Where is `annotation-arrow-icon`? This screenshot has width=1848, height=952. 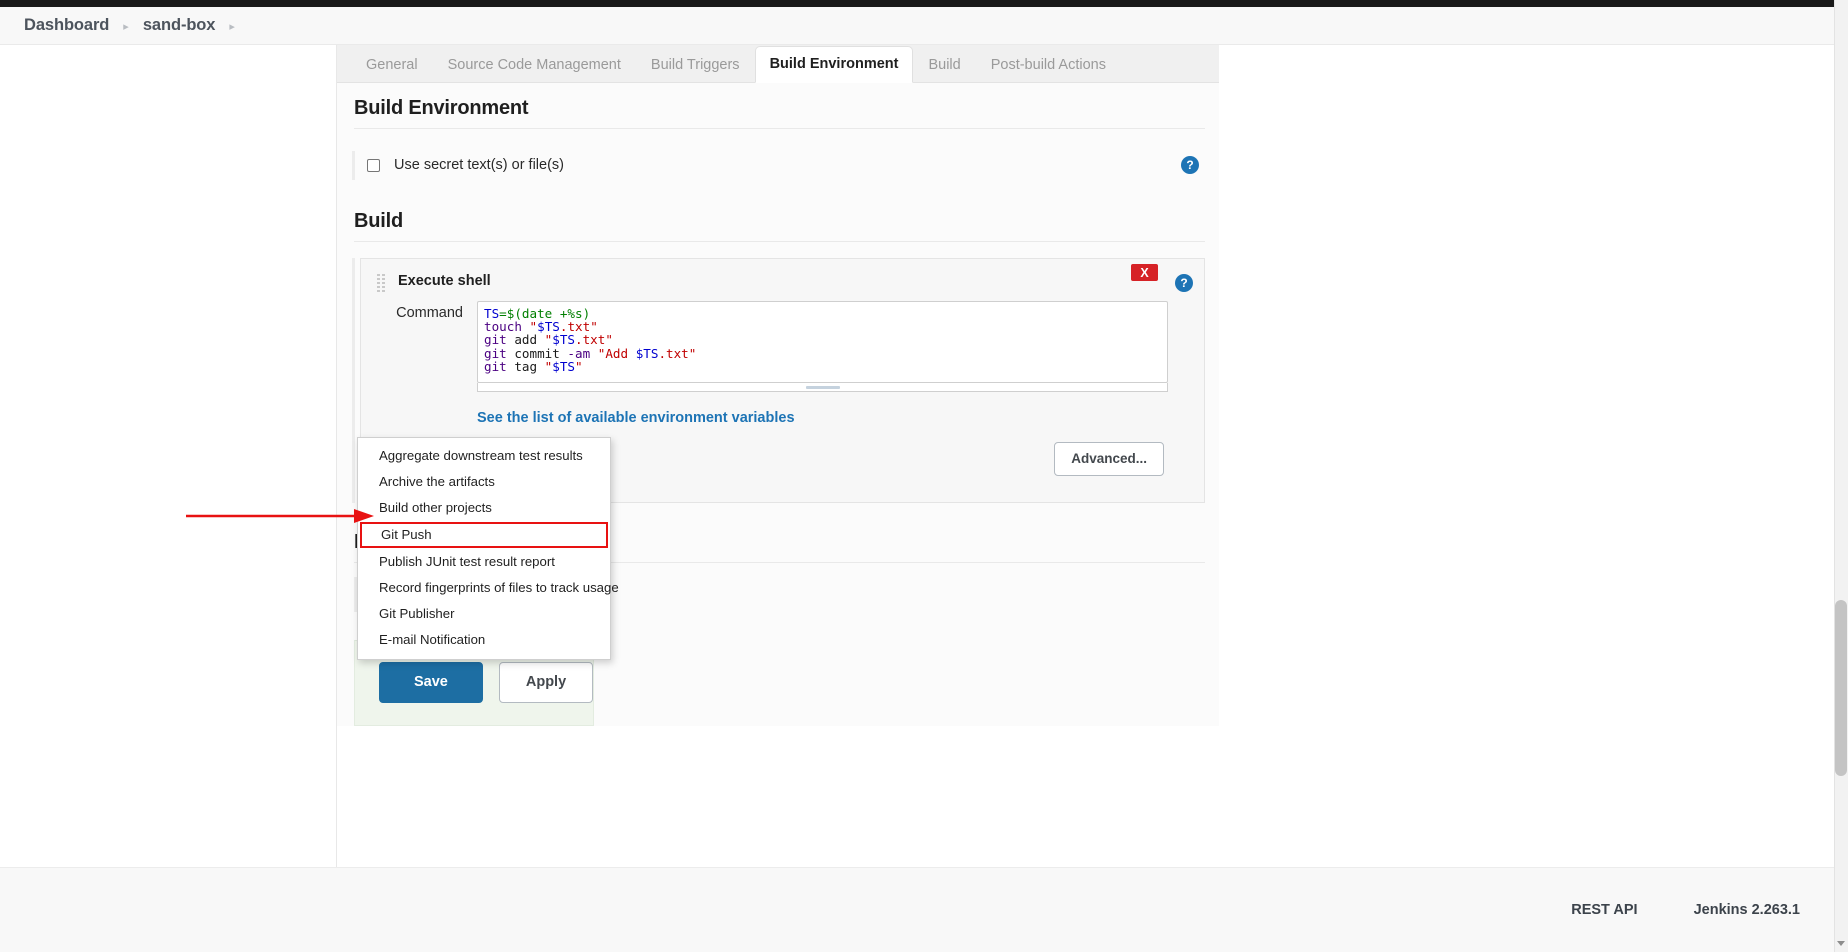
annotation-arrow-icon is located at coordinates (280, 516).